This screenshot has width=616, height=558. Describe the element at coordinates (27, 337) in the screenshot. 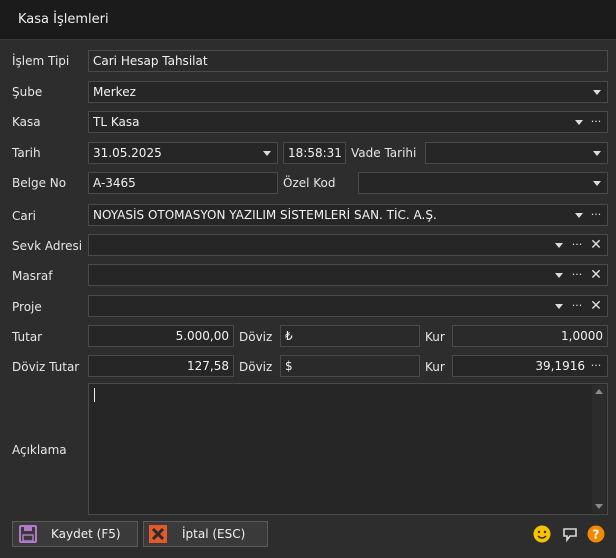

I see `tutar-label: Tutar` at that location.